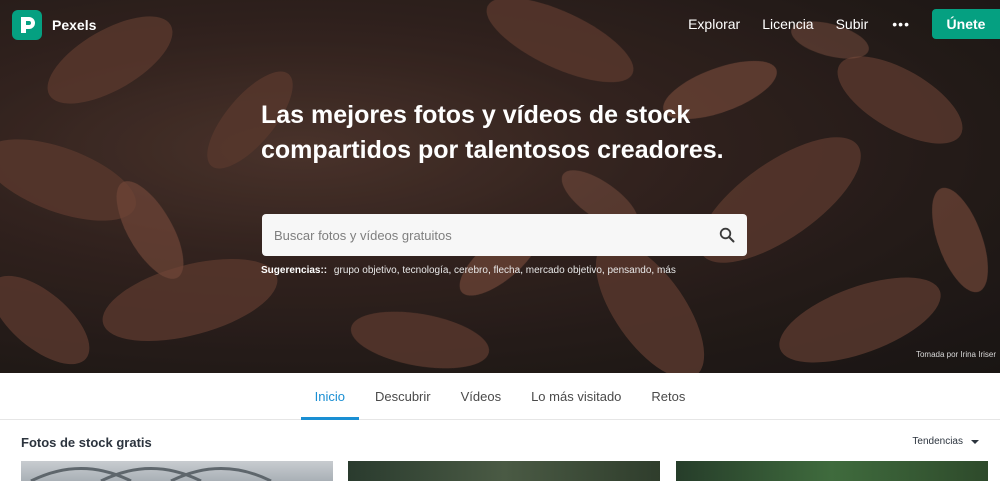 The width and height of the screenshot is (1000, 481). What do you see at coordinates (668, 396) in the screenshot?
I see `tab-challenges: Retos` at bounding box center [668, 396].